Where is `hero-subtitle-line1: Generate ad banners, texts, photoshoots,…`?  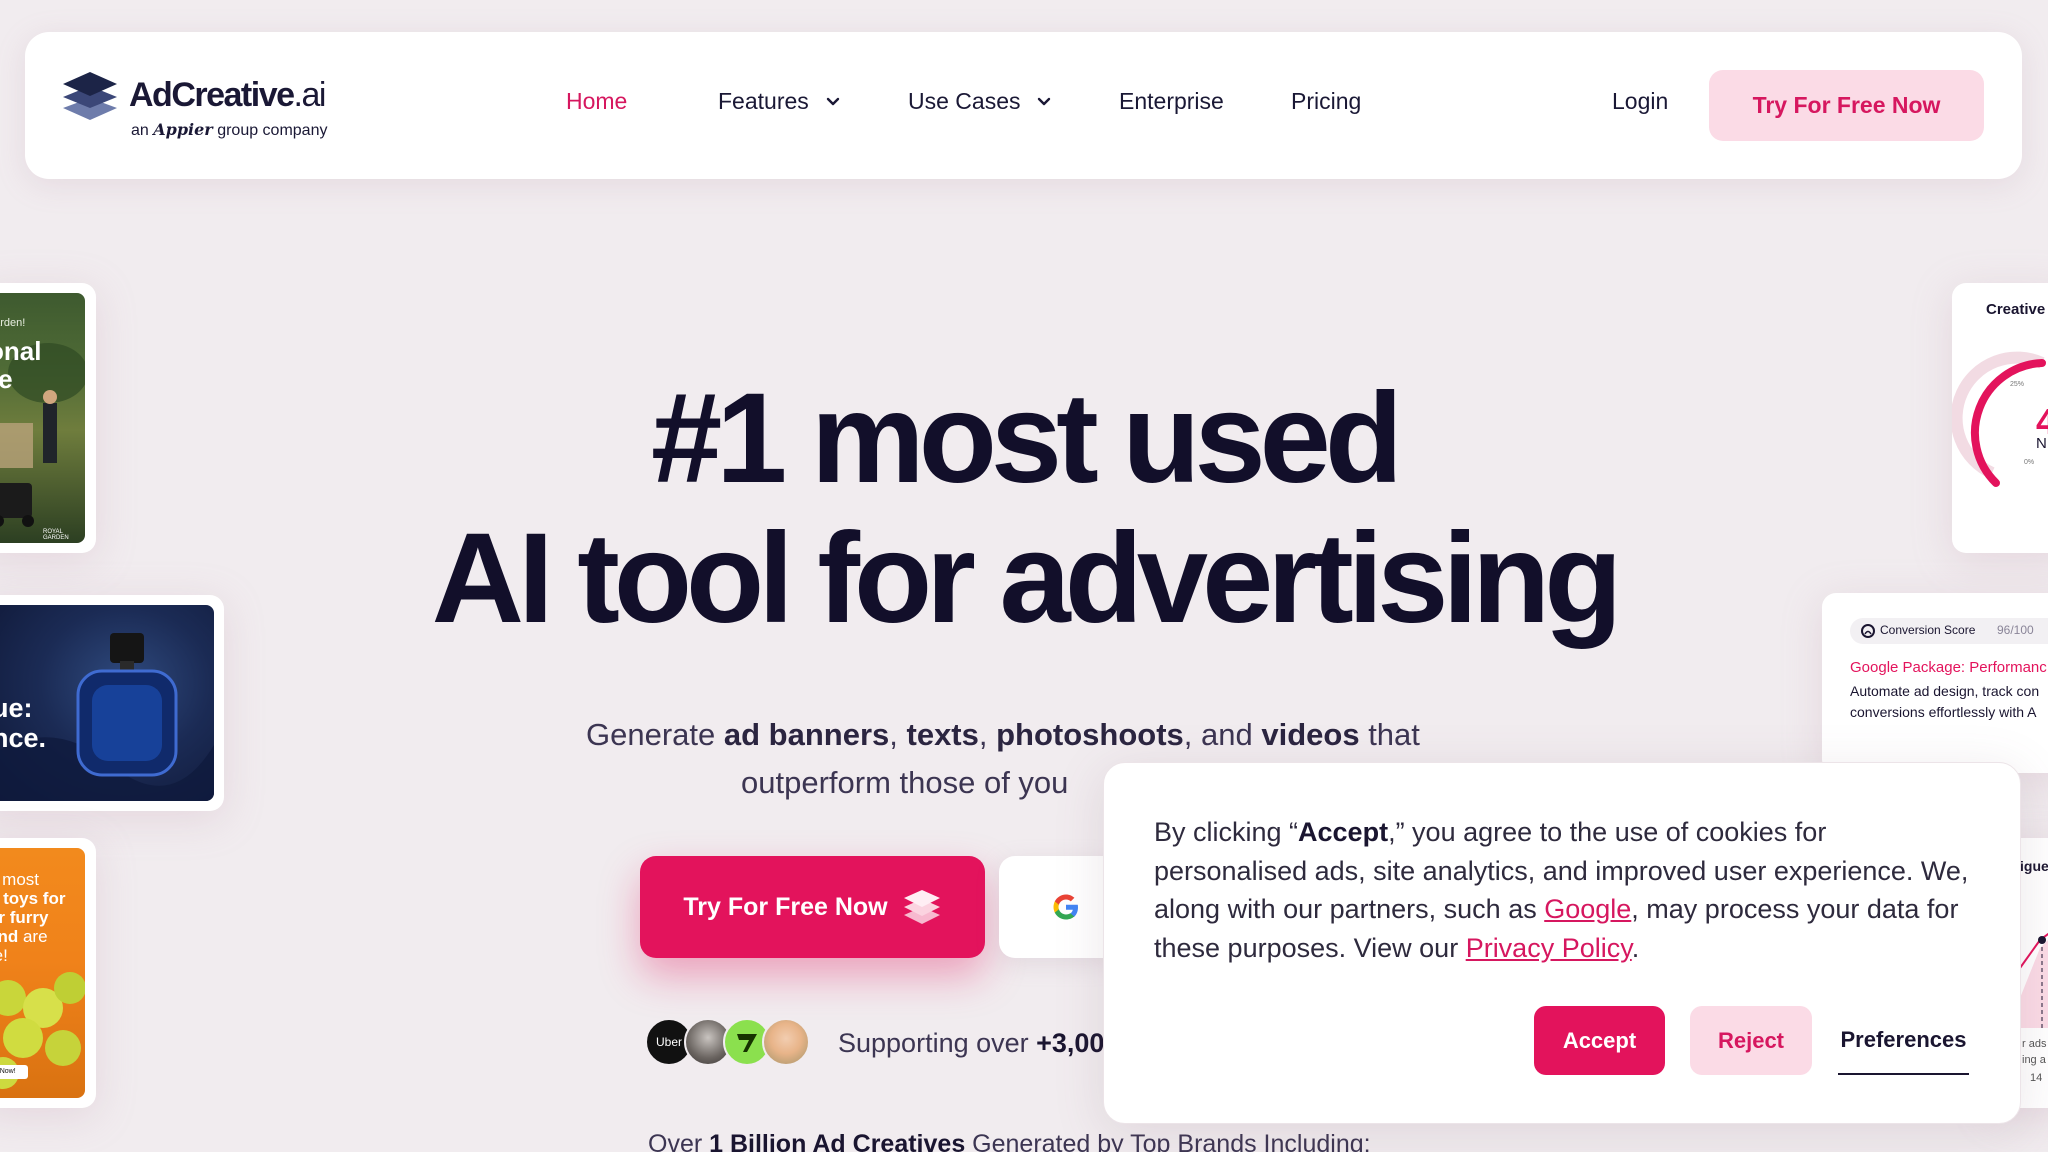
hero-subtitle-line1: Generate ad banners, texts, photoshoots,… is located at coordinates (1003, 734).